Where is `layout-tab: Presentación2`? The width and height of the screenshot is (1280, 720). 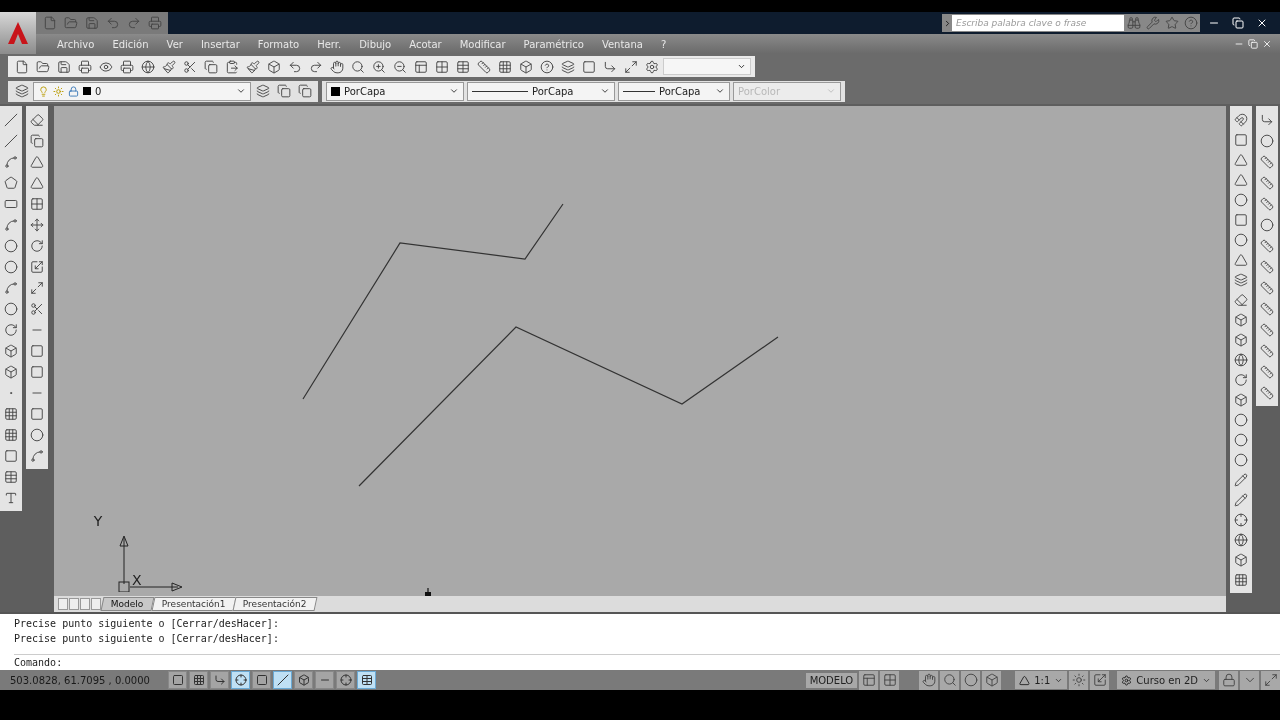 layout-tab: Presentación2 is located at coordinates (275, 604).